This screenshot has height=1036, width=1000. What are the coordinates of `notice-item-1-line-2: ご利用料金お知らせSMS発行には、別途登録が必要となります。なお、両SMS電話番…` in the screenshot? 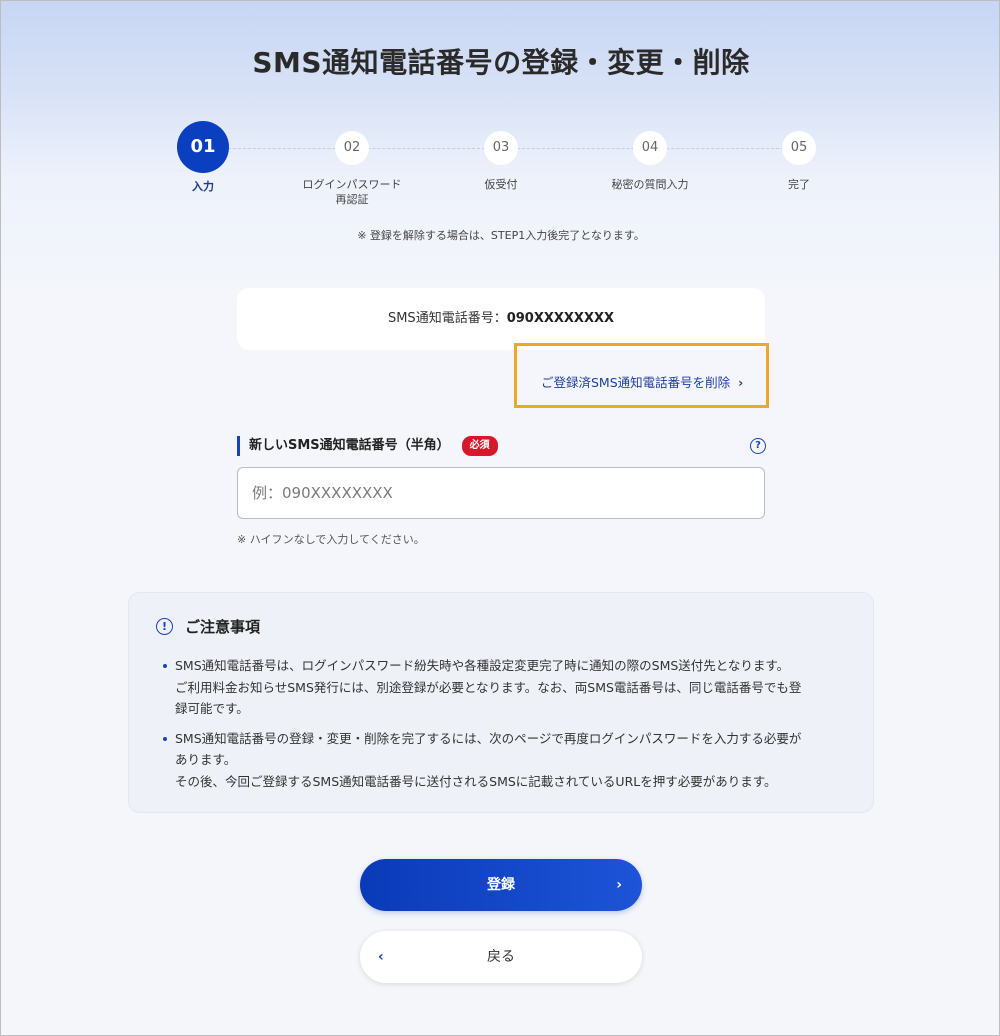 It's located at (488, 687).